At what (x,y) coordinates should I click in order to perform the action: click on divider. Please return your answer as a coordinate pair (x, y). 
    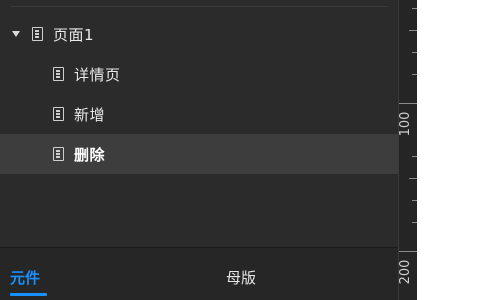
    Looking at the image, I should click on (199, 6).